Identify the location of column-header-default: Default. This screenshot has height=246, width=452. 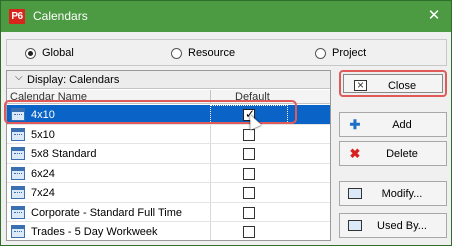
(252, 97).